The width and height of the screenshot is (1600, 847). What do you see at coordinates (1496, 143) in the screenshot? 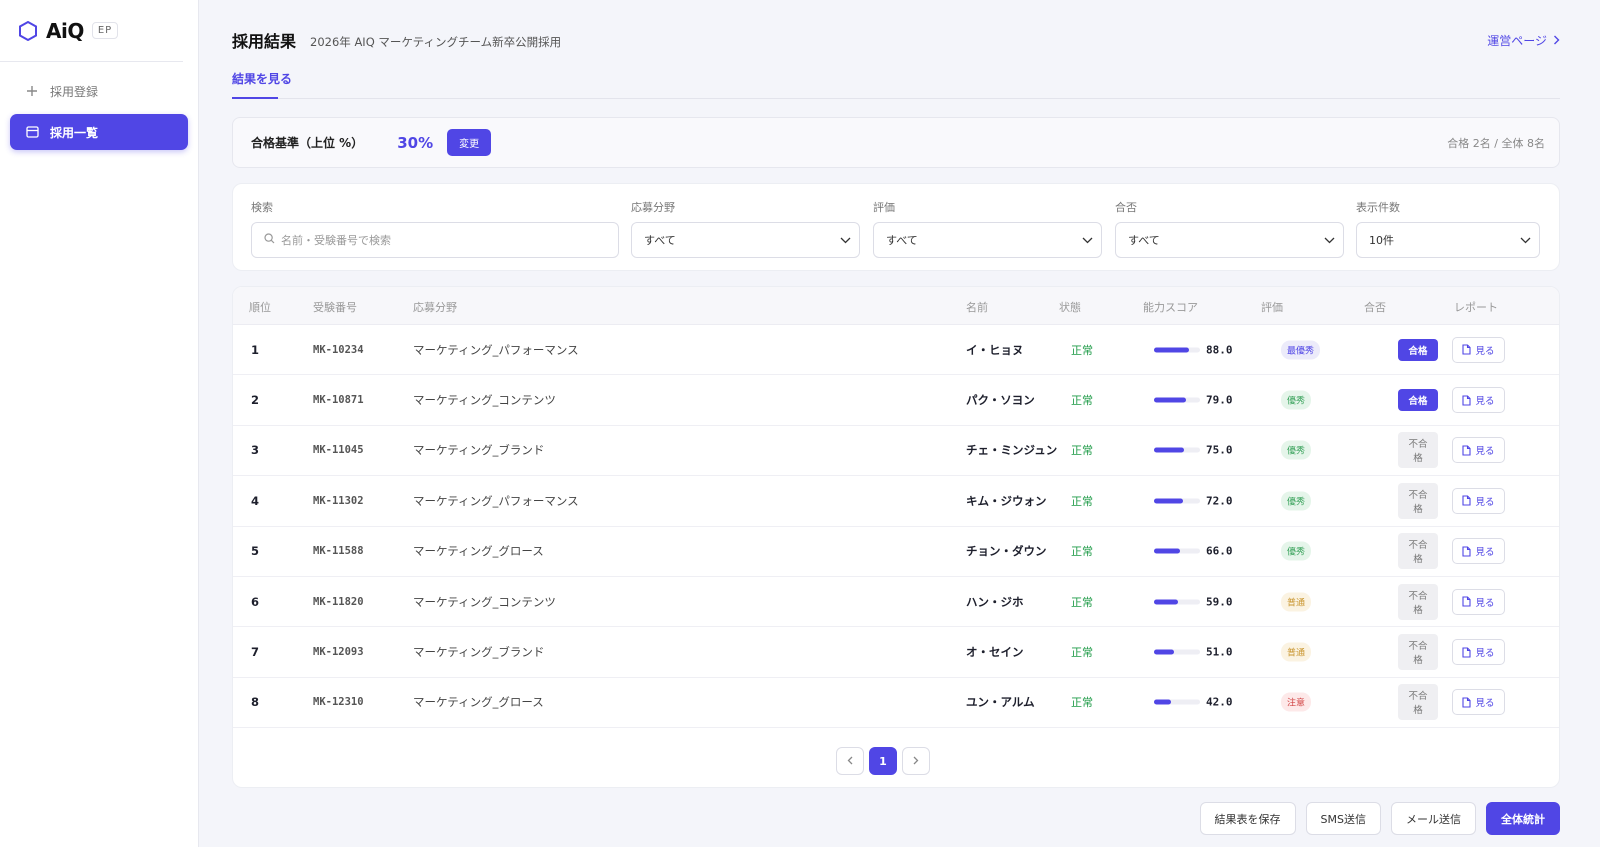
I see `pass-count-text: 合格 2名 / 全体 8名` at bounding box center [1496, 143].